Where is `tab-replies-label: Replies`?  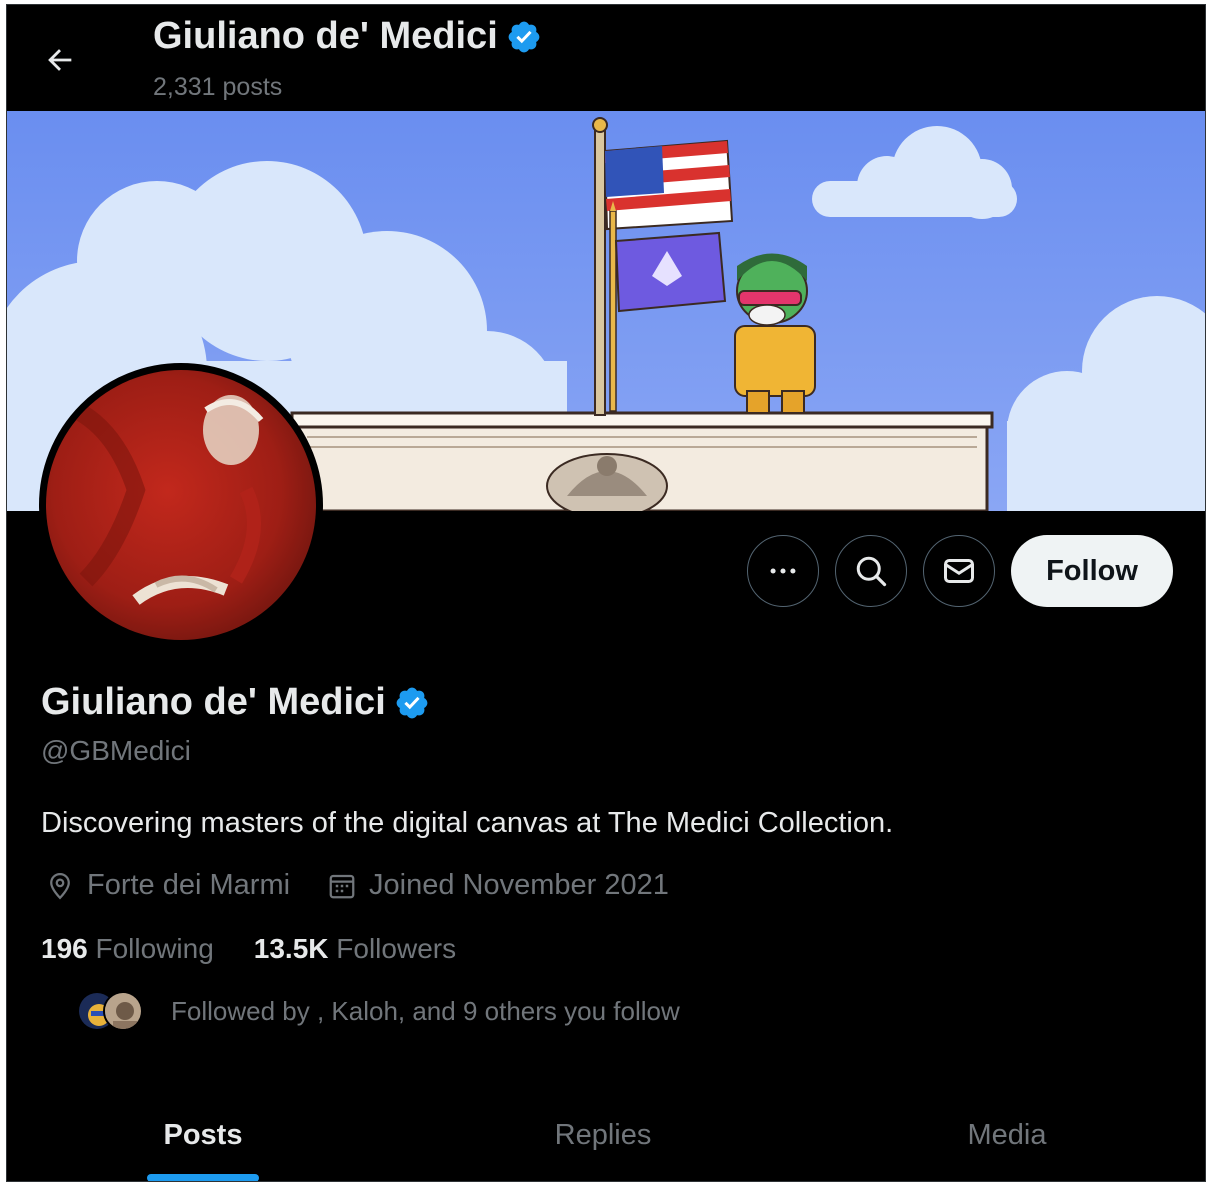
tab-replies-label: Replies is located at coordinates (603, 1135).